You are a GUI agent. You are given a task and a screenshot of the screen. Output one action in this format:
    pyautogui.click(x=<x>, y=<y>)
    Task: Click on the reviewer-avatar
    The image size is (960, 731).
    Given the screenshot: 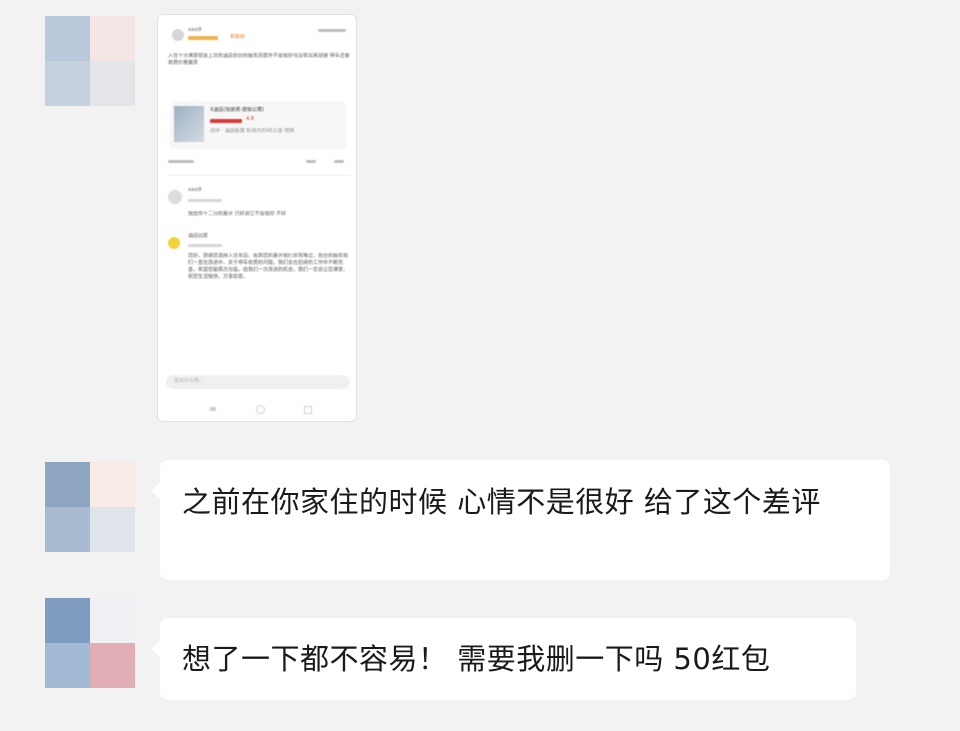 What is the action you would take?
    pyautogui.click(x=178, y=35)
    